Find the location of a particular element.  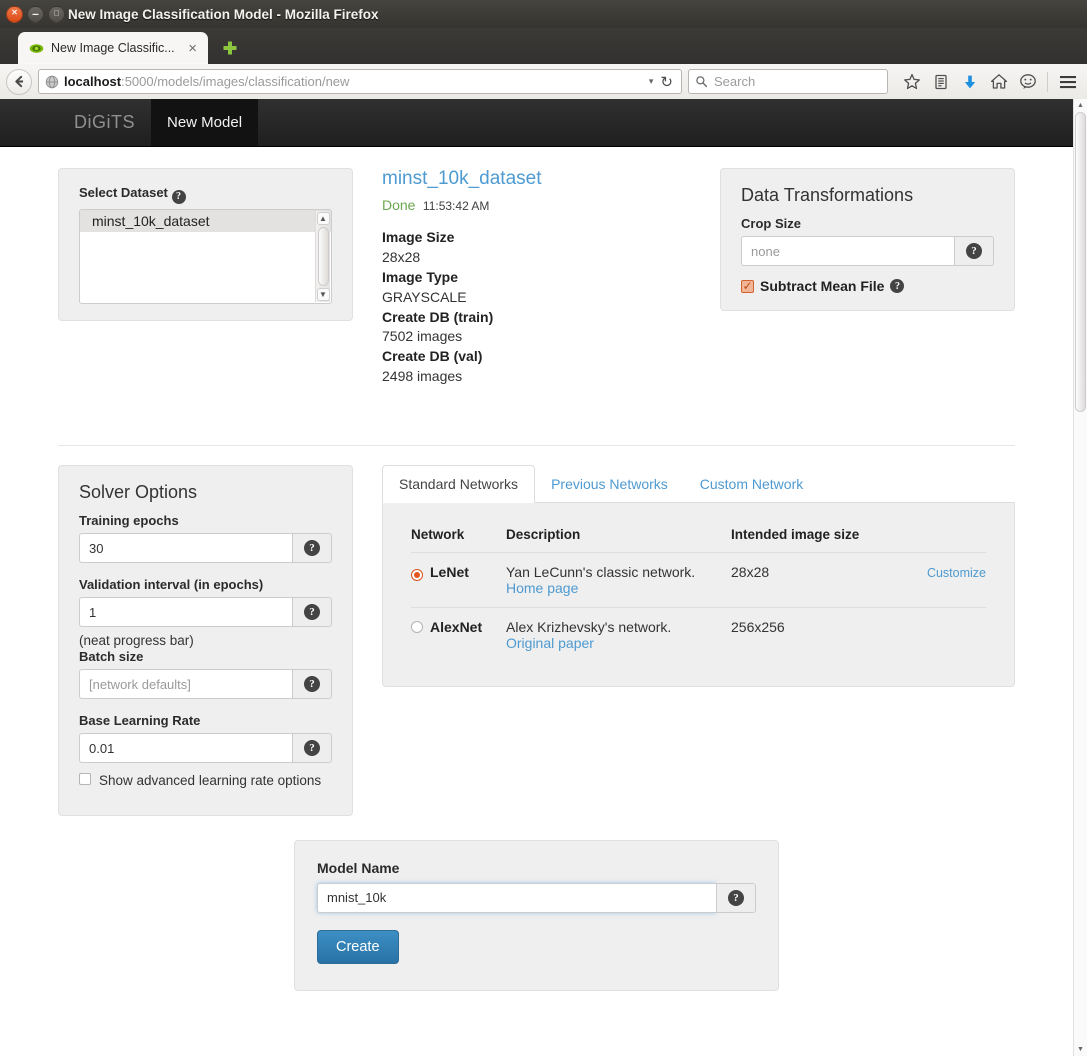

tab-previous-networks: Previous Networks is located at coordinates (609, 484).